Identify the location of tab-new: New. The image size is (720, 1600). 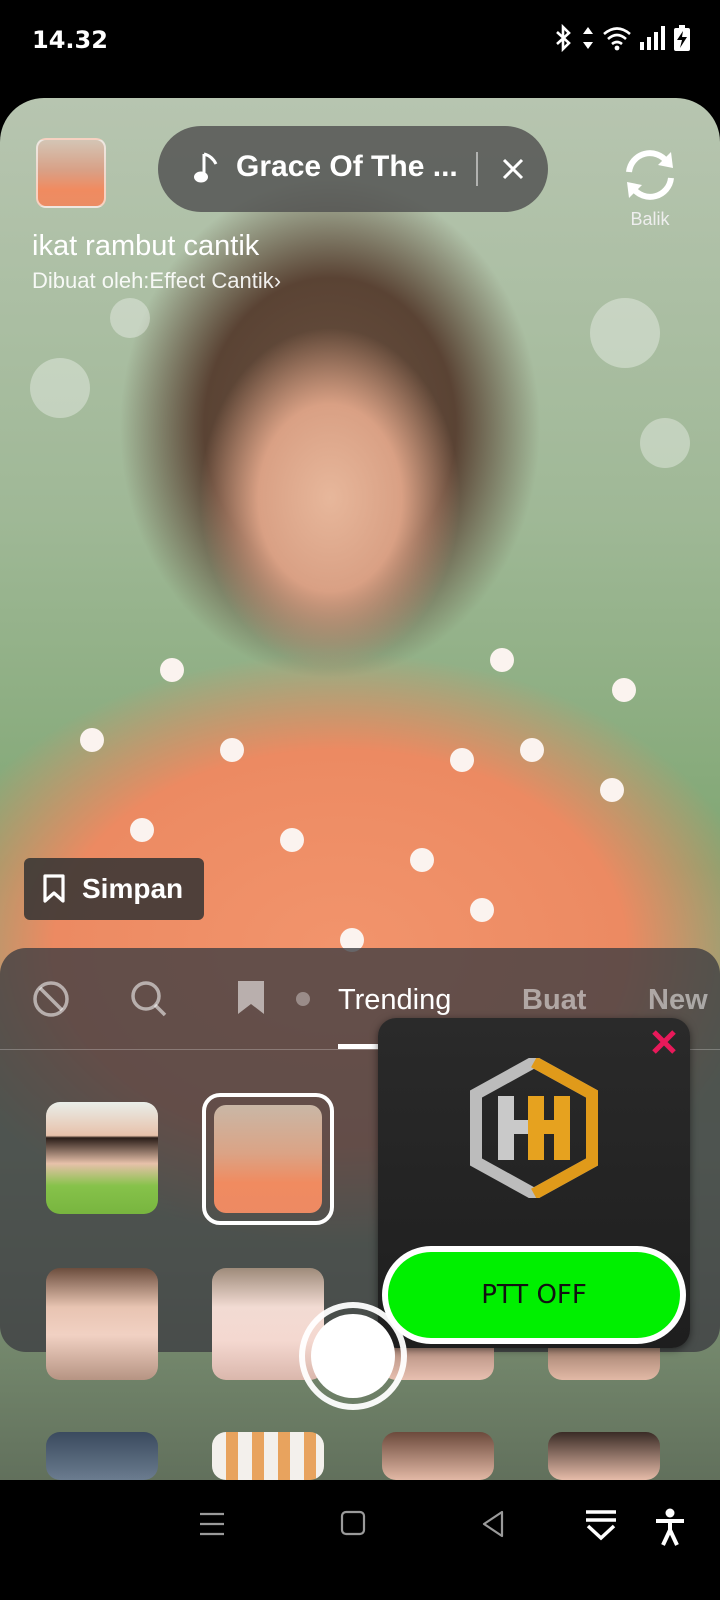
(678, 1000).